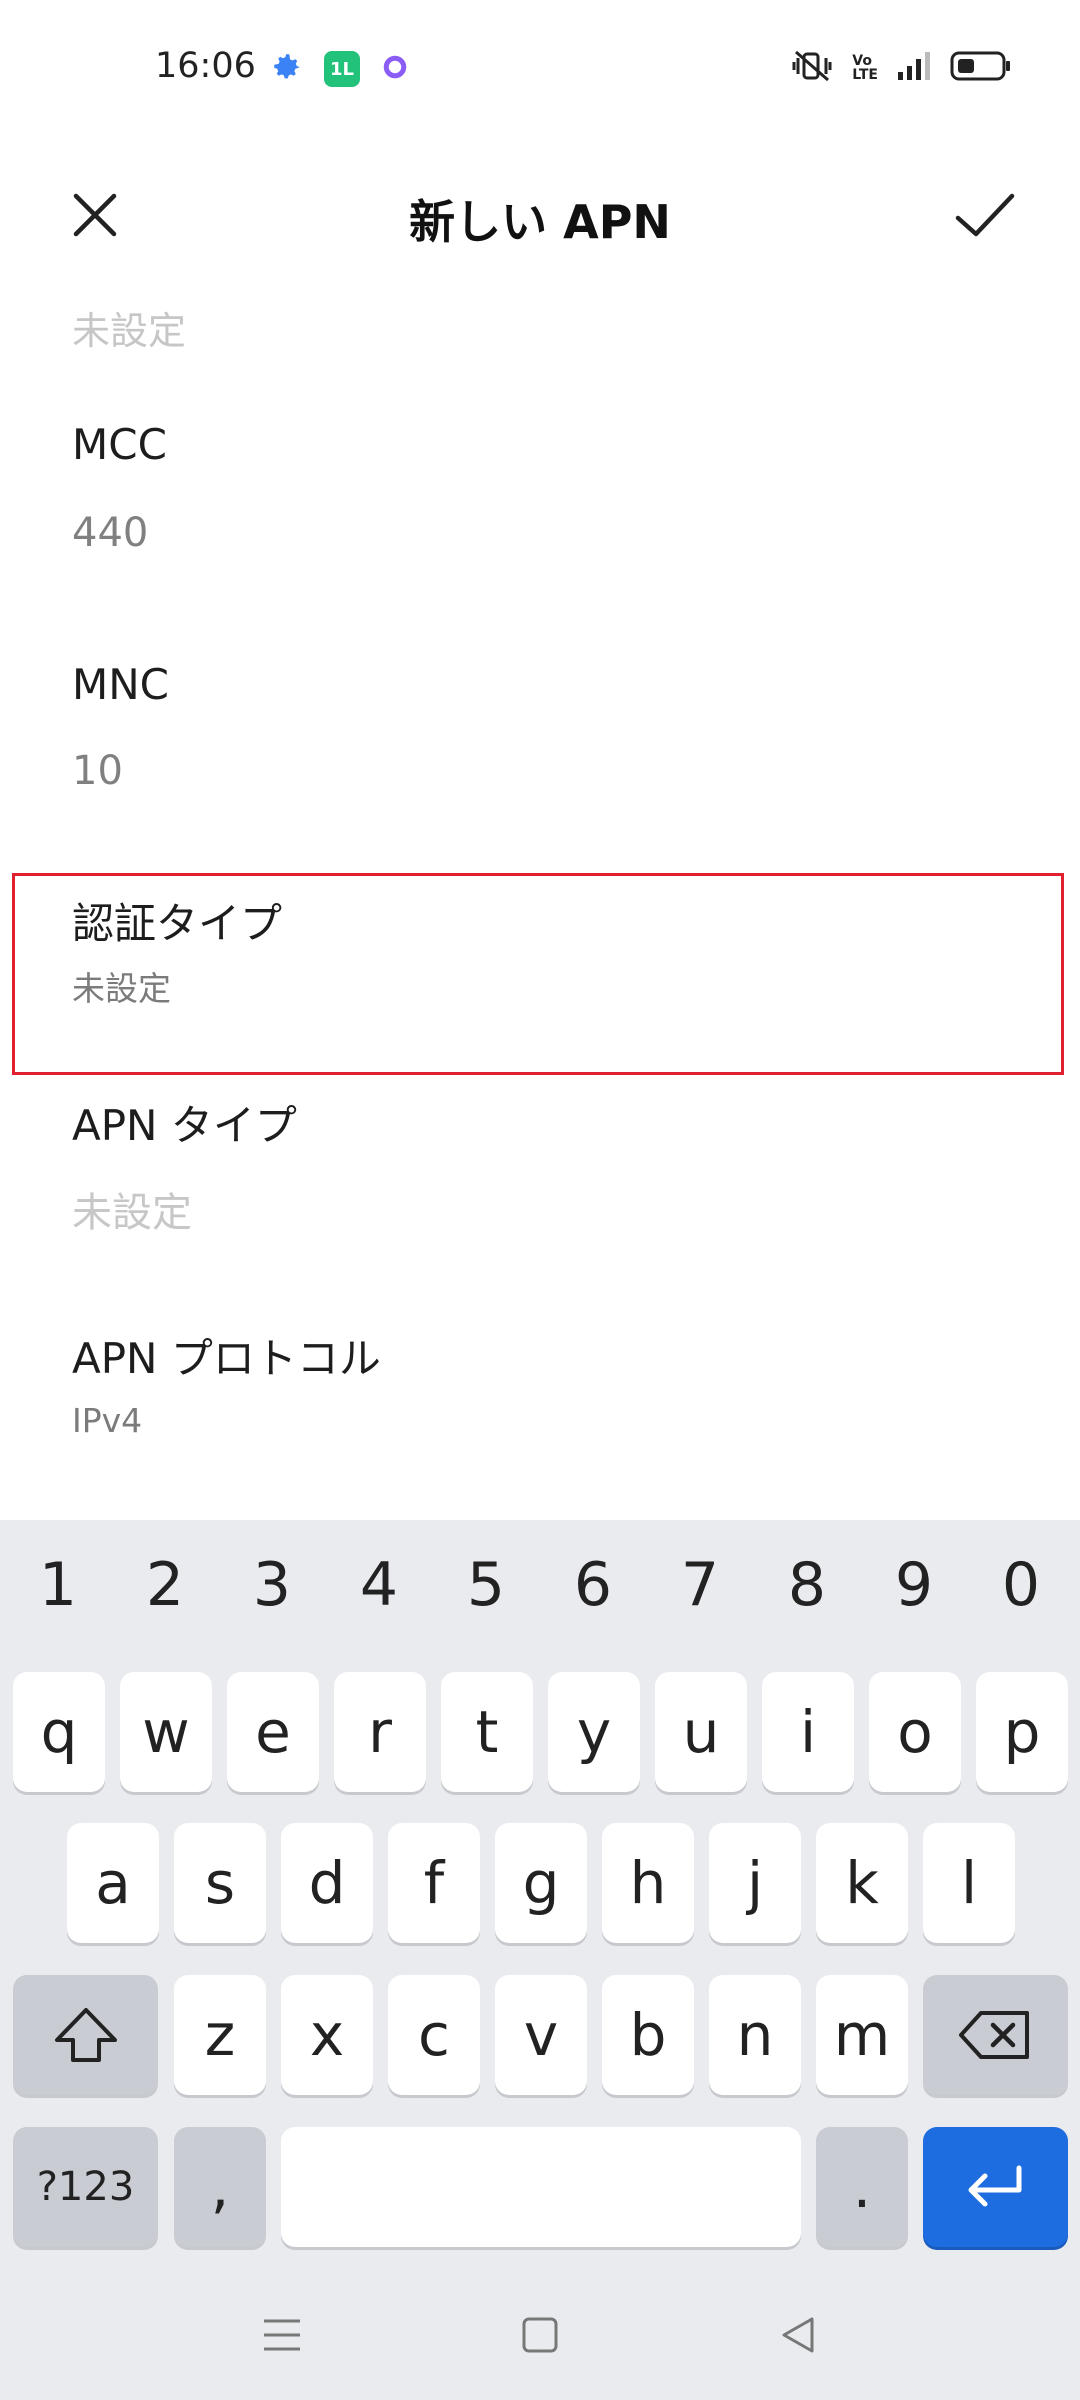 Image resolution: width=1080 pixels, height=2400 pixels. Describe the element at coordinates (395, 69) in the screenshot. I see `ring-icon` at that location.